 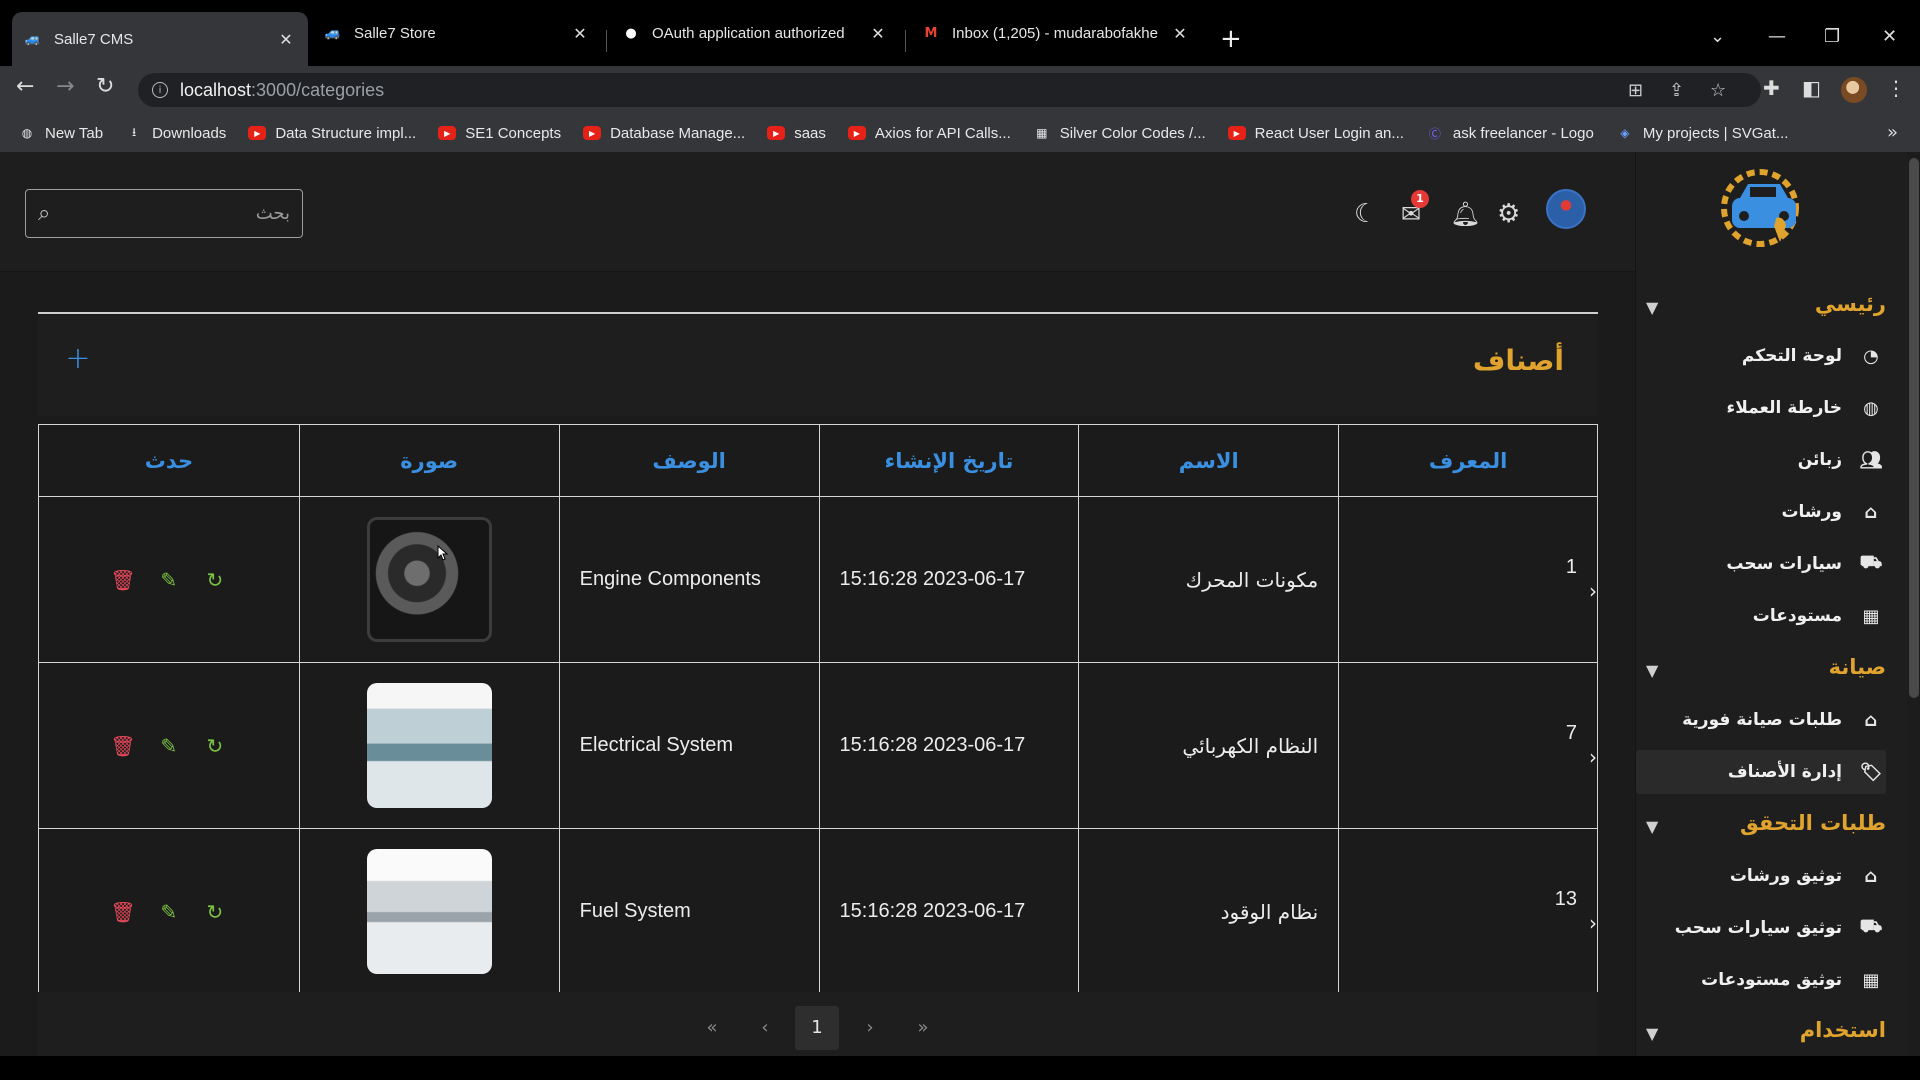 I want to click on bookmark-new-tab: ◍ New Tab, so click(x=60, y=133).